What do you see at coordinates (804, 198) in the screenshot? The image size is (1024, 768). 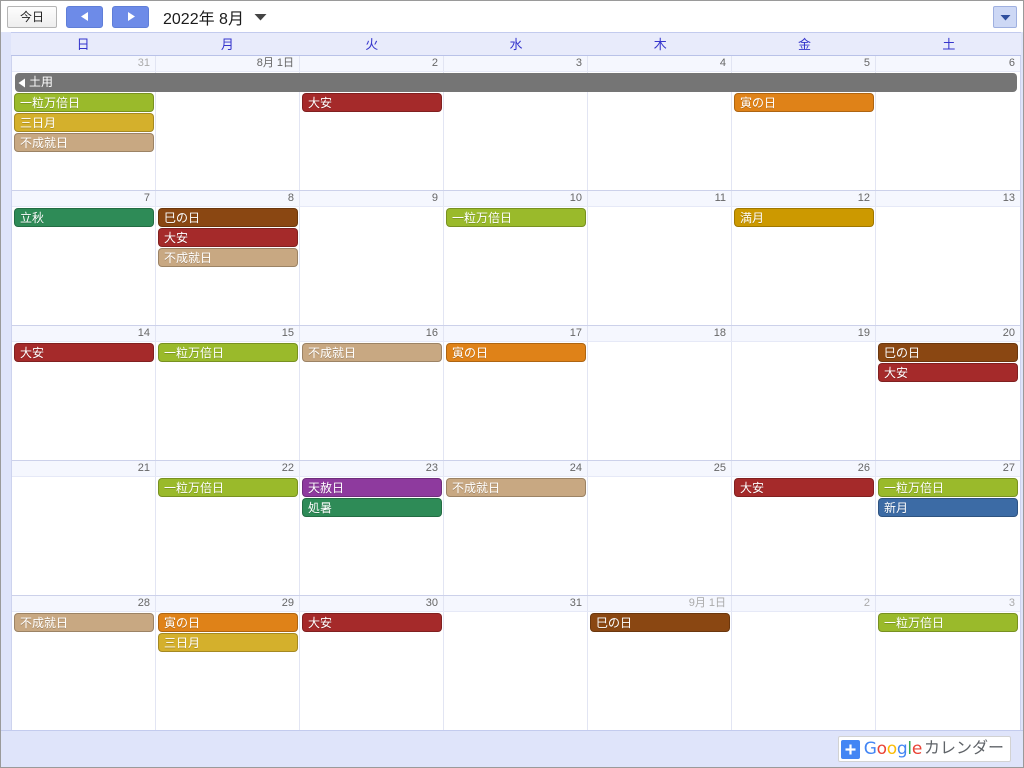 I see `day-number: 12` at bounding box center [804, 198].